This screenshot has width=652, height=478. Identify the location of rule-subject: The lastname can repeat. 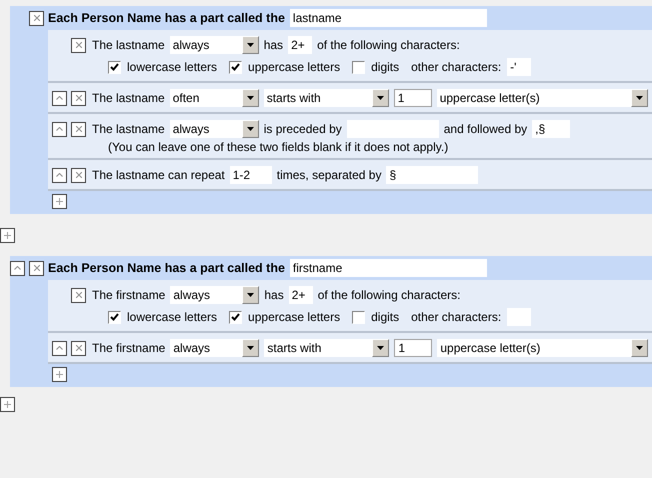
(158, 175).